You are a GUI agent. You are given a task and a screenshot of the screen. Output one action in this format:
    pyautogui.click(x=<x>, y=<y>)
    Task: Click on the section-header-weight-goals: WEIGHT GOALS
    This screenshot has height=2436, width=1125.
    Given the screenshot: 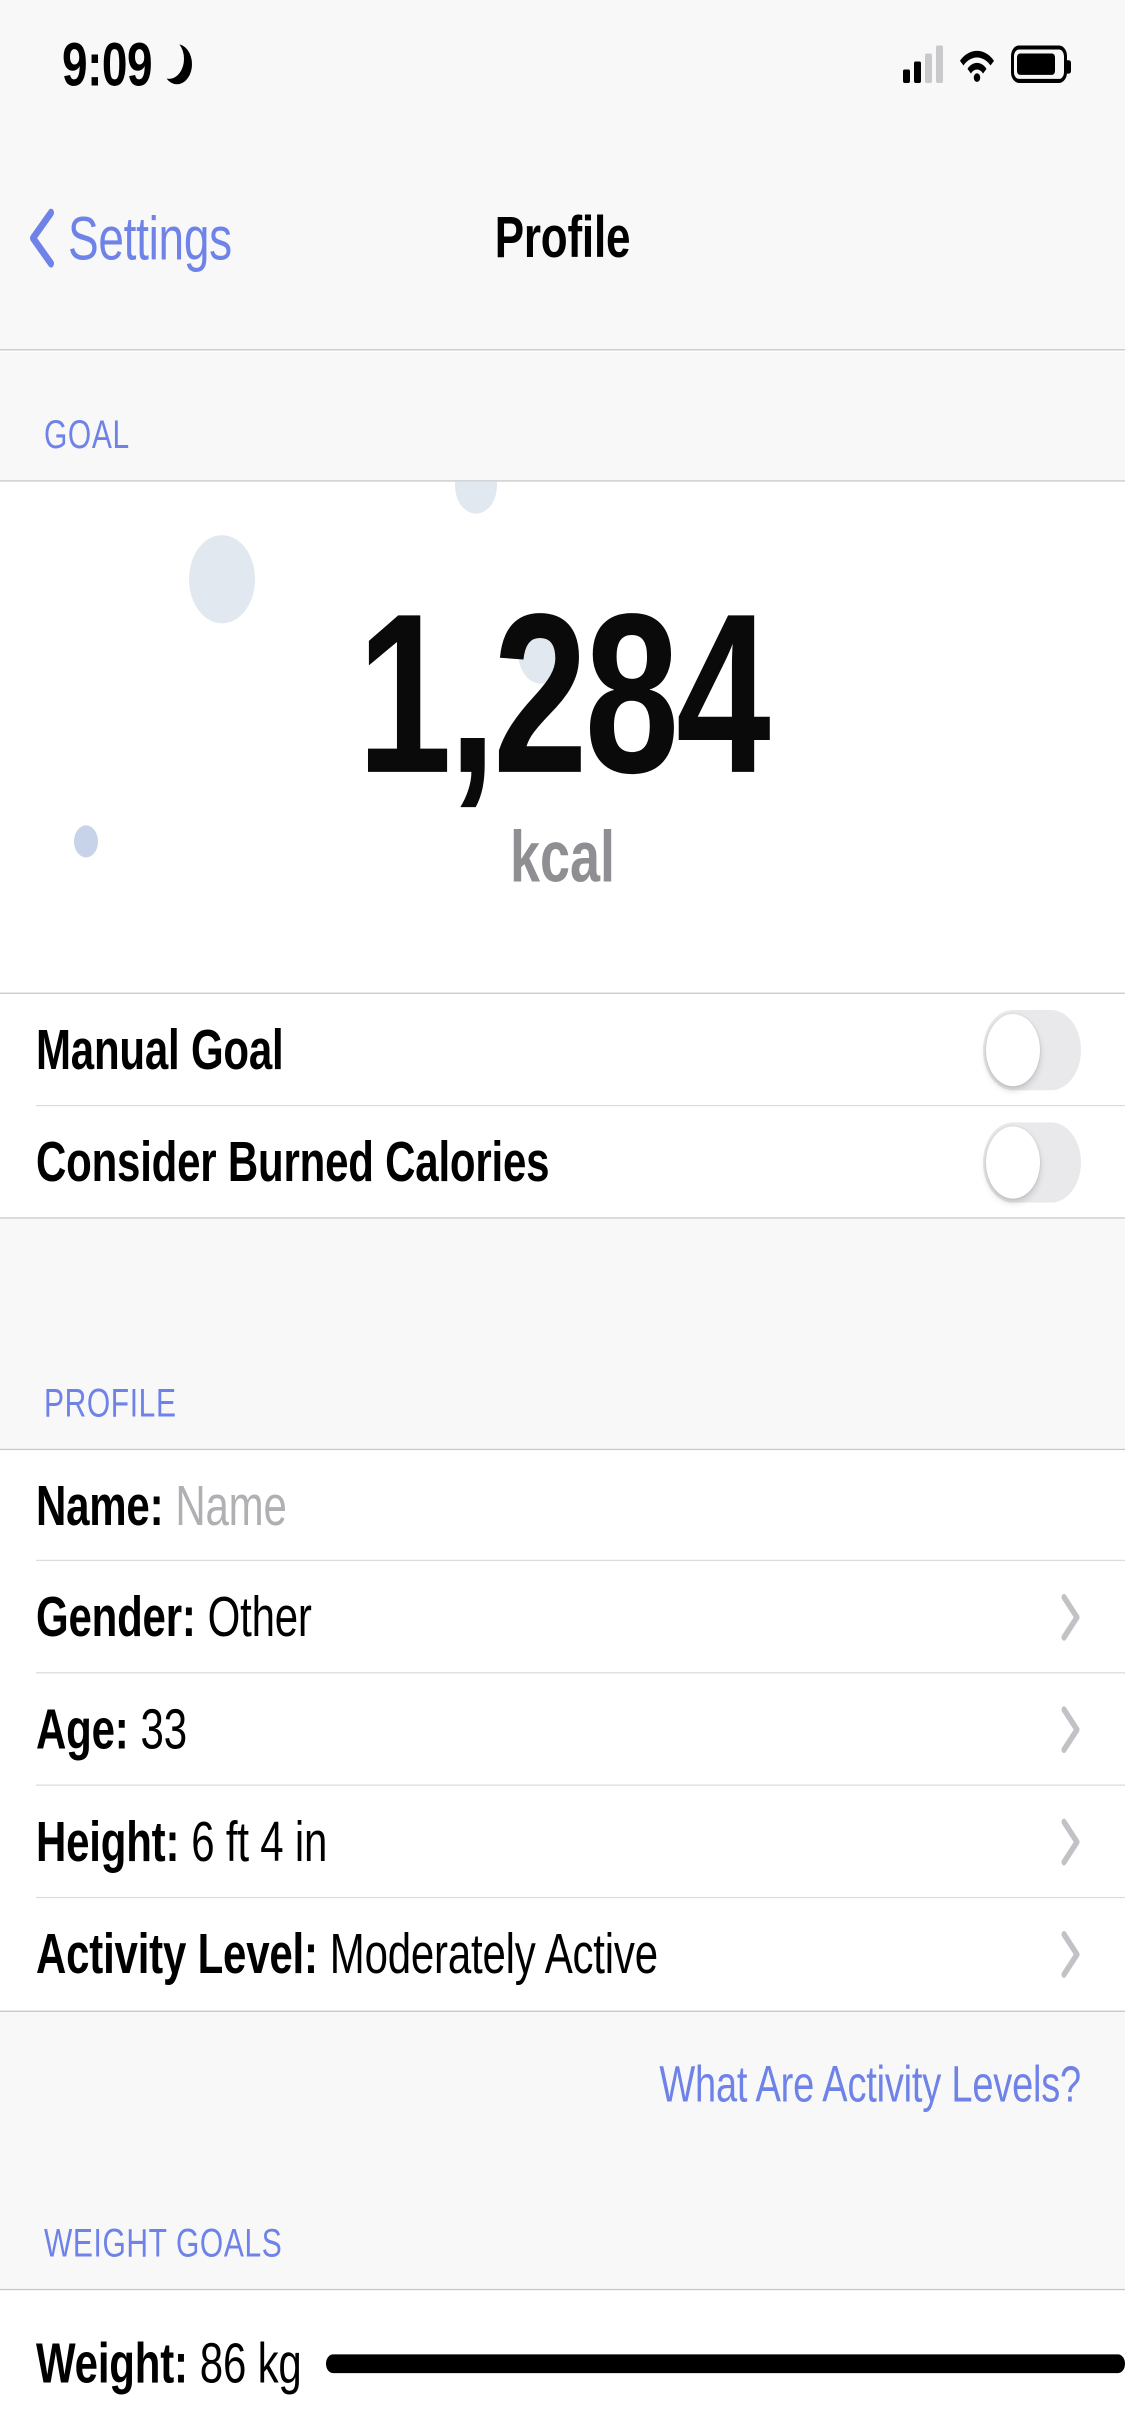 What is the action you would take?
    pyautogui.click(x=562, y=2224)
    